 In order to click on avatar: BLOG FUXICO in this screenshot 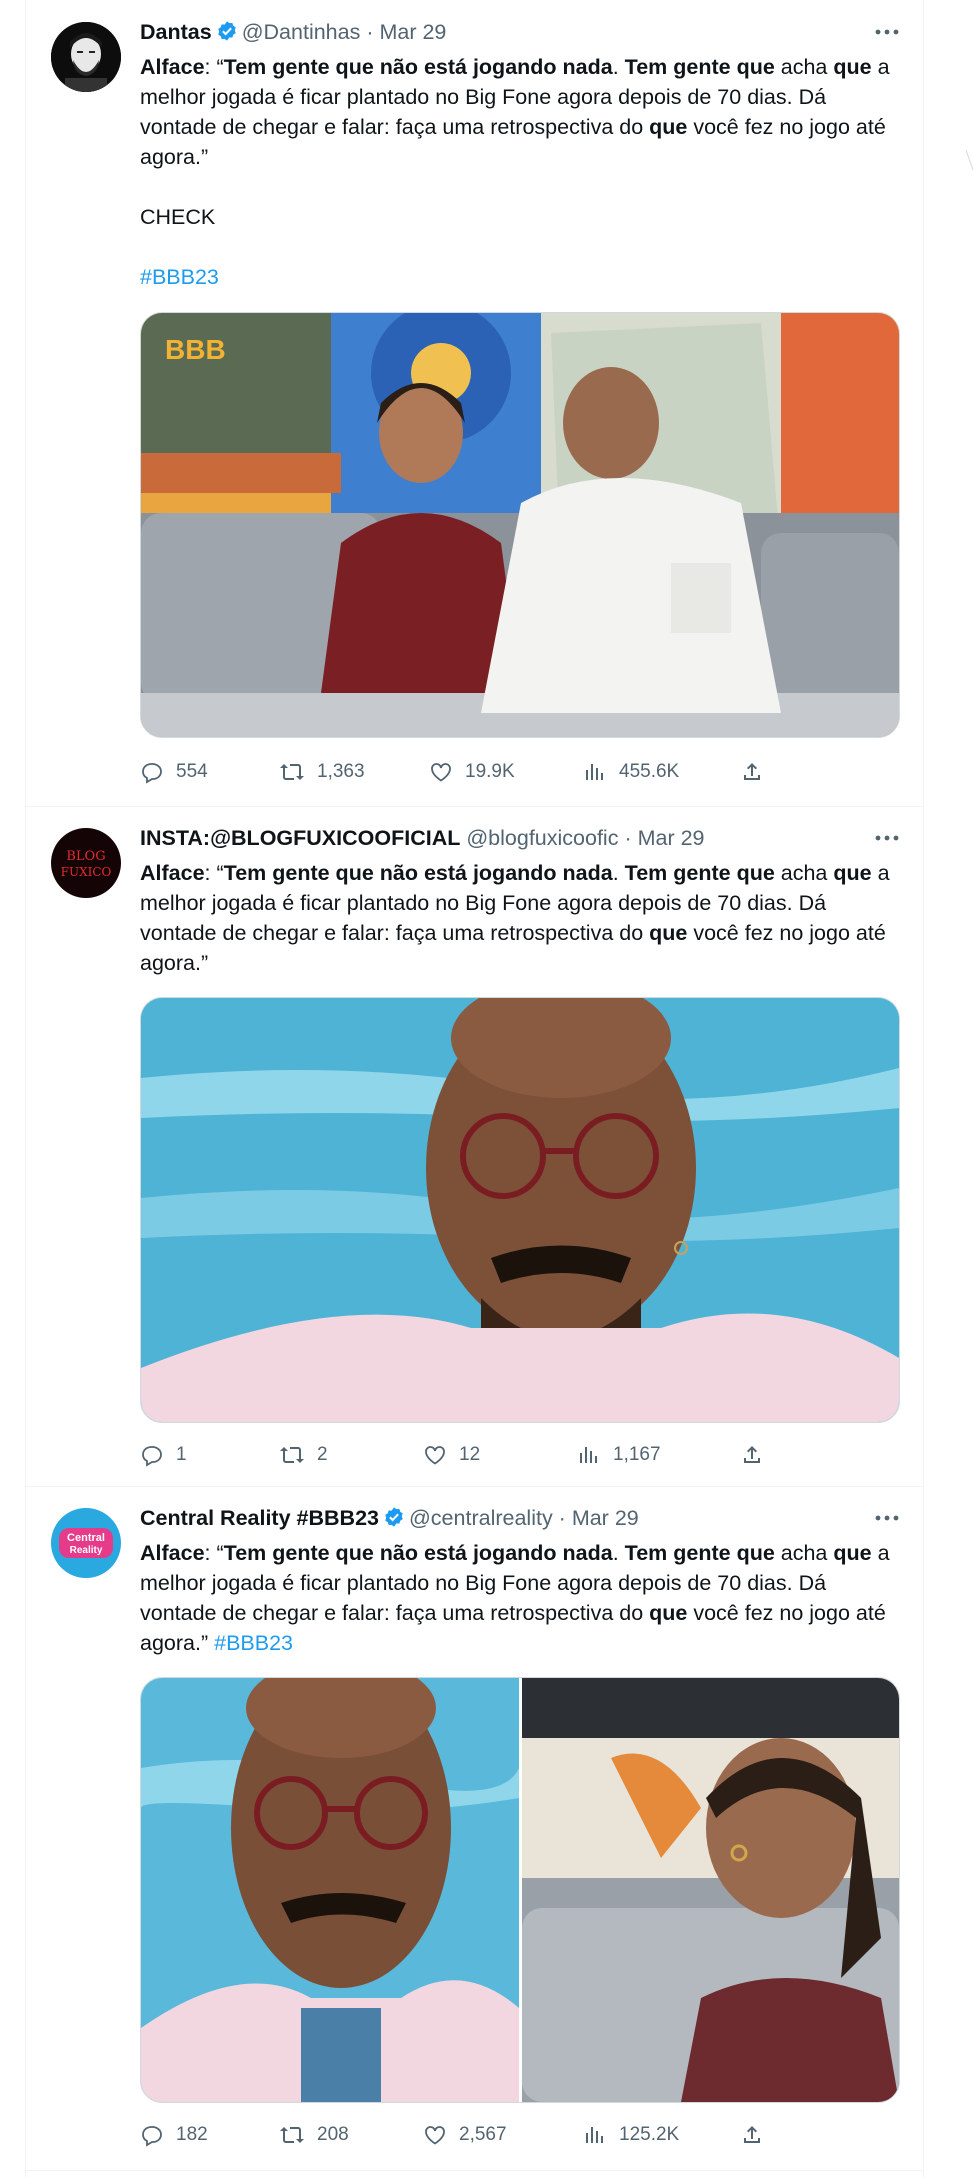, I will do `click(86, 863)`.